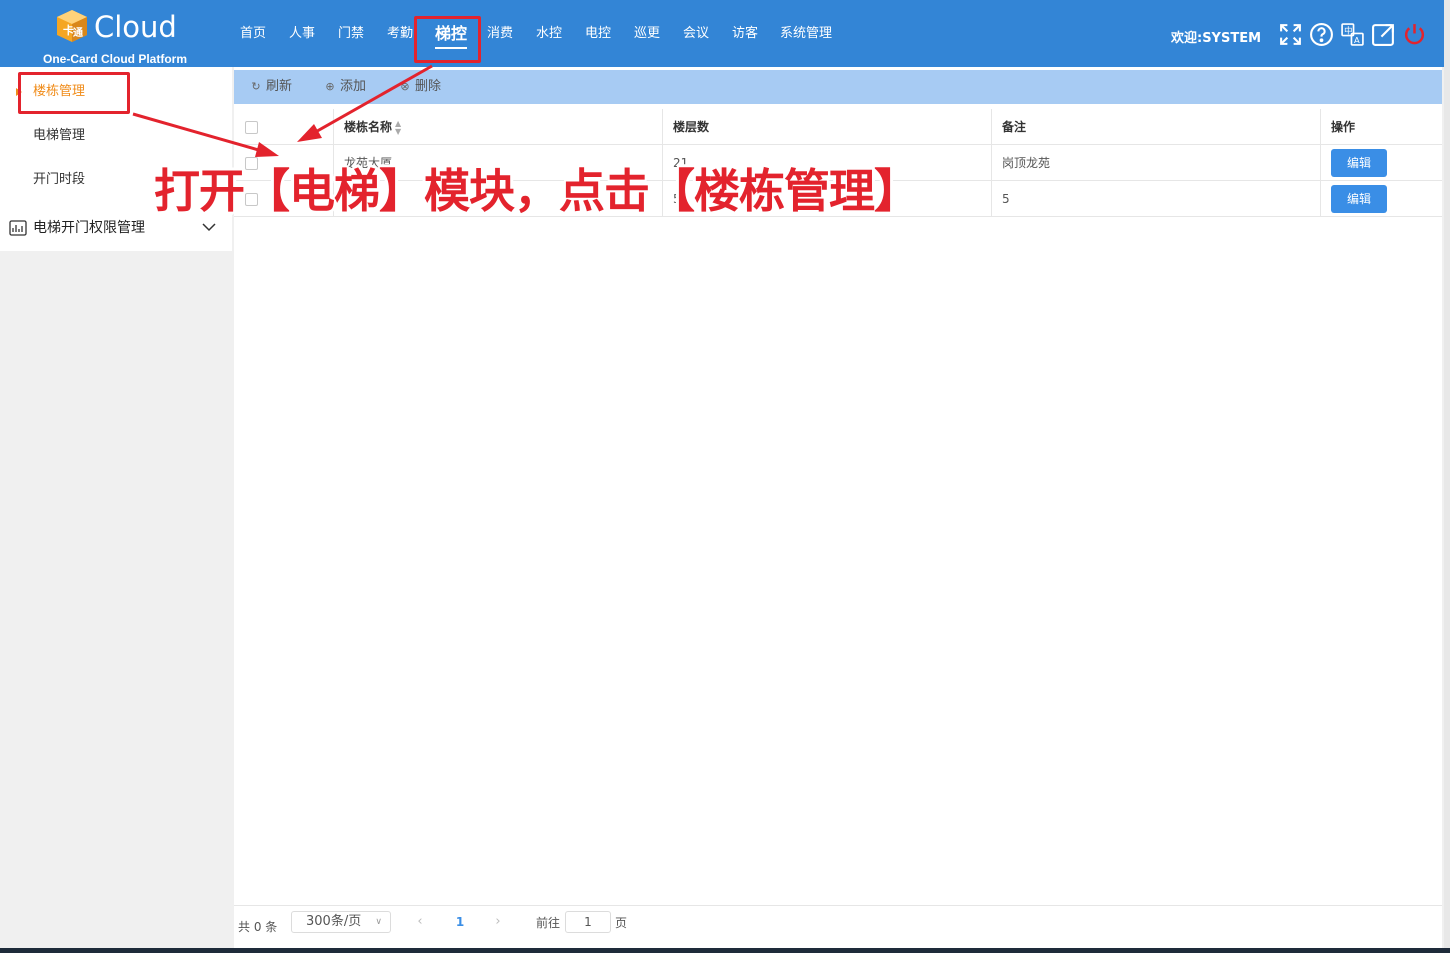 The width and height of the screenshot is (1450, 953). Describe the element at coordinates (1156, 163) in the screenshot. I see `cell-remark: 岗顶龙苑` at that location.